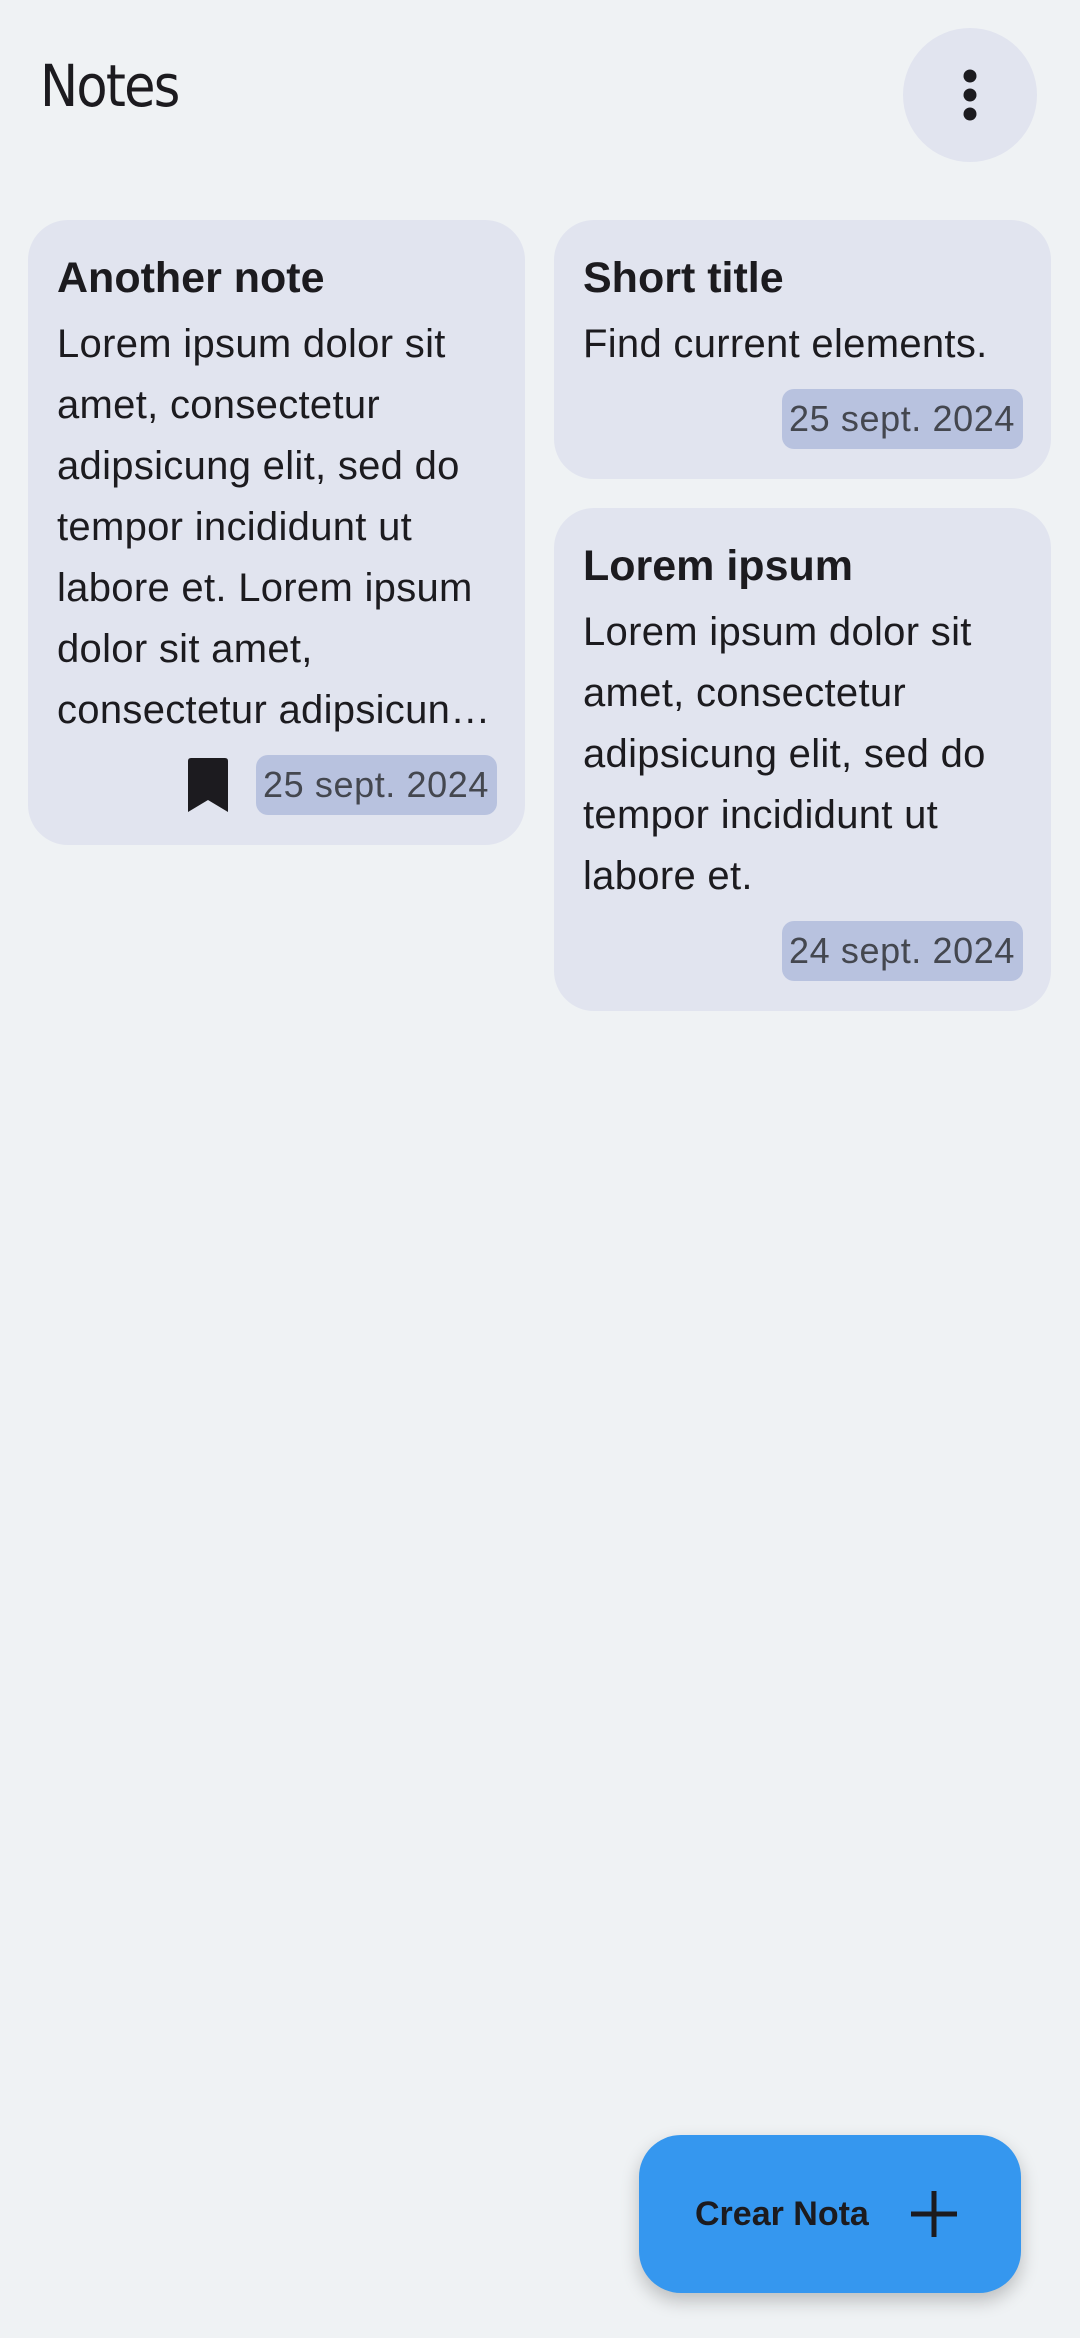 This screenshot has width=1080, height=2338. I want to click on plus-icon, so click(933, 2214).